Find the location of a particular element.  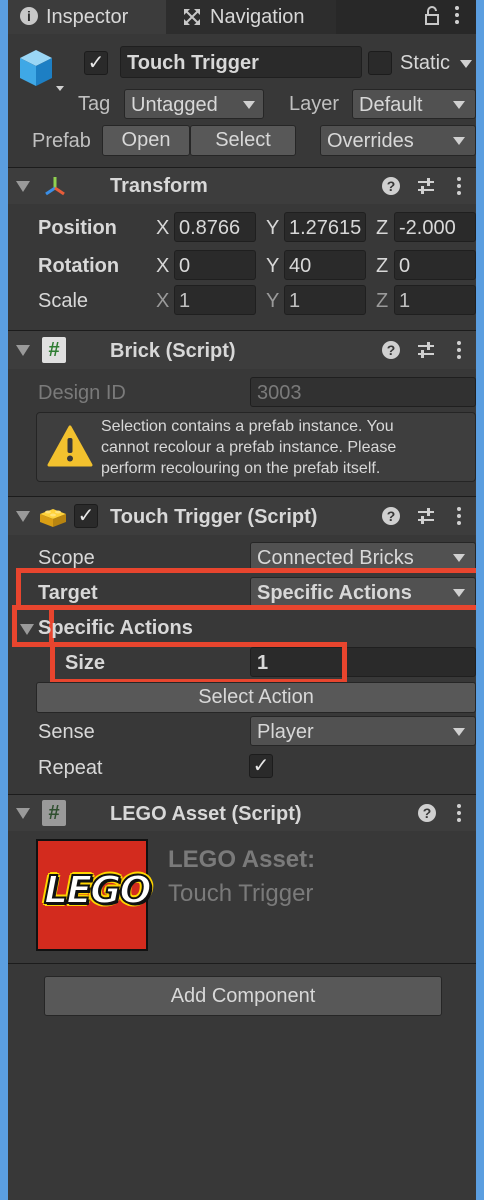

add-component-button: Add Component is located at coordinates (243, 996).